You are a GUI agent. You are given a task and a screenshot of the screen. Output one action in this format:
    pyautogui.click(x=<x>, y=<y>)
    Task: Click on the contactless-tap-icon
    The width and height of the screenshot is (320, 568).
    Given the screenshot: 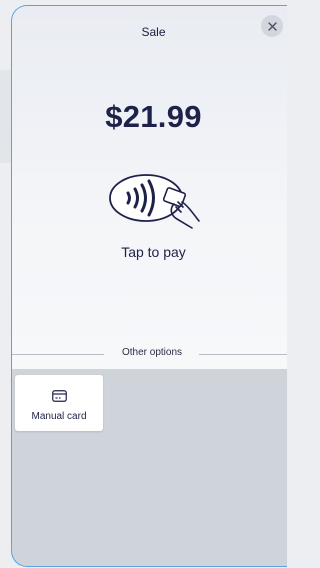 What is the action you would take?
    pyautogui.click(x=154, y=201)
    